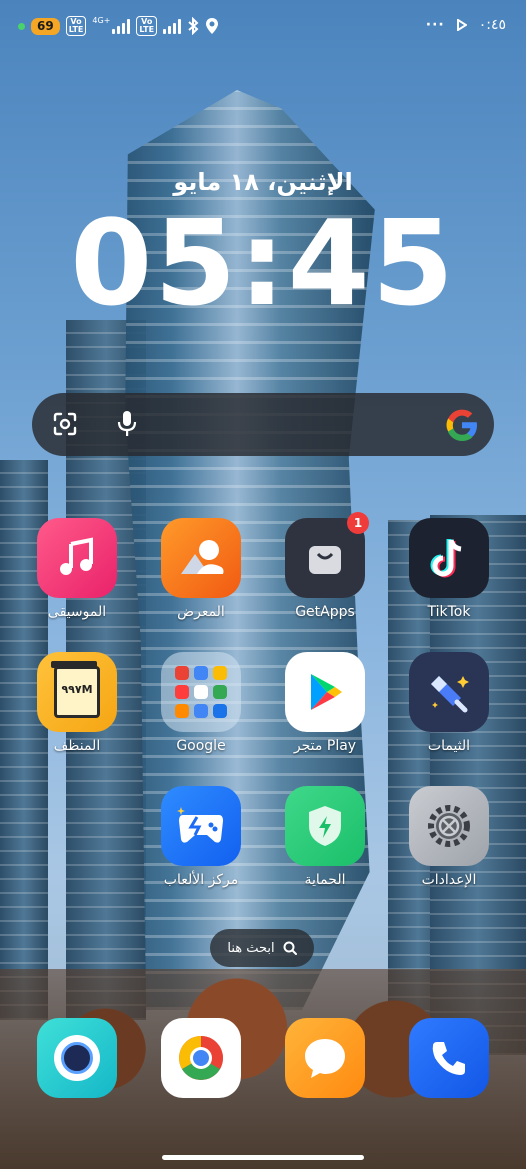  I want to click on app-label: متجر Play, so click(325, 746).